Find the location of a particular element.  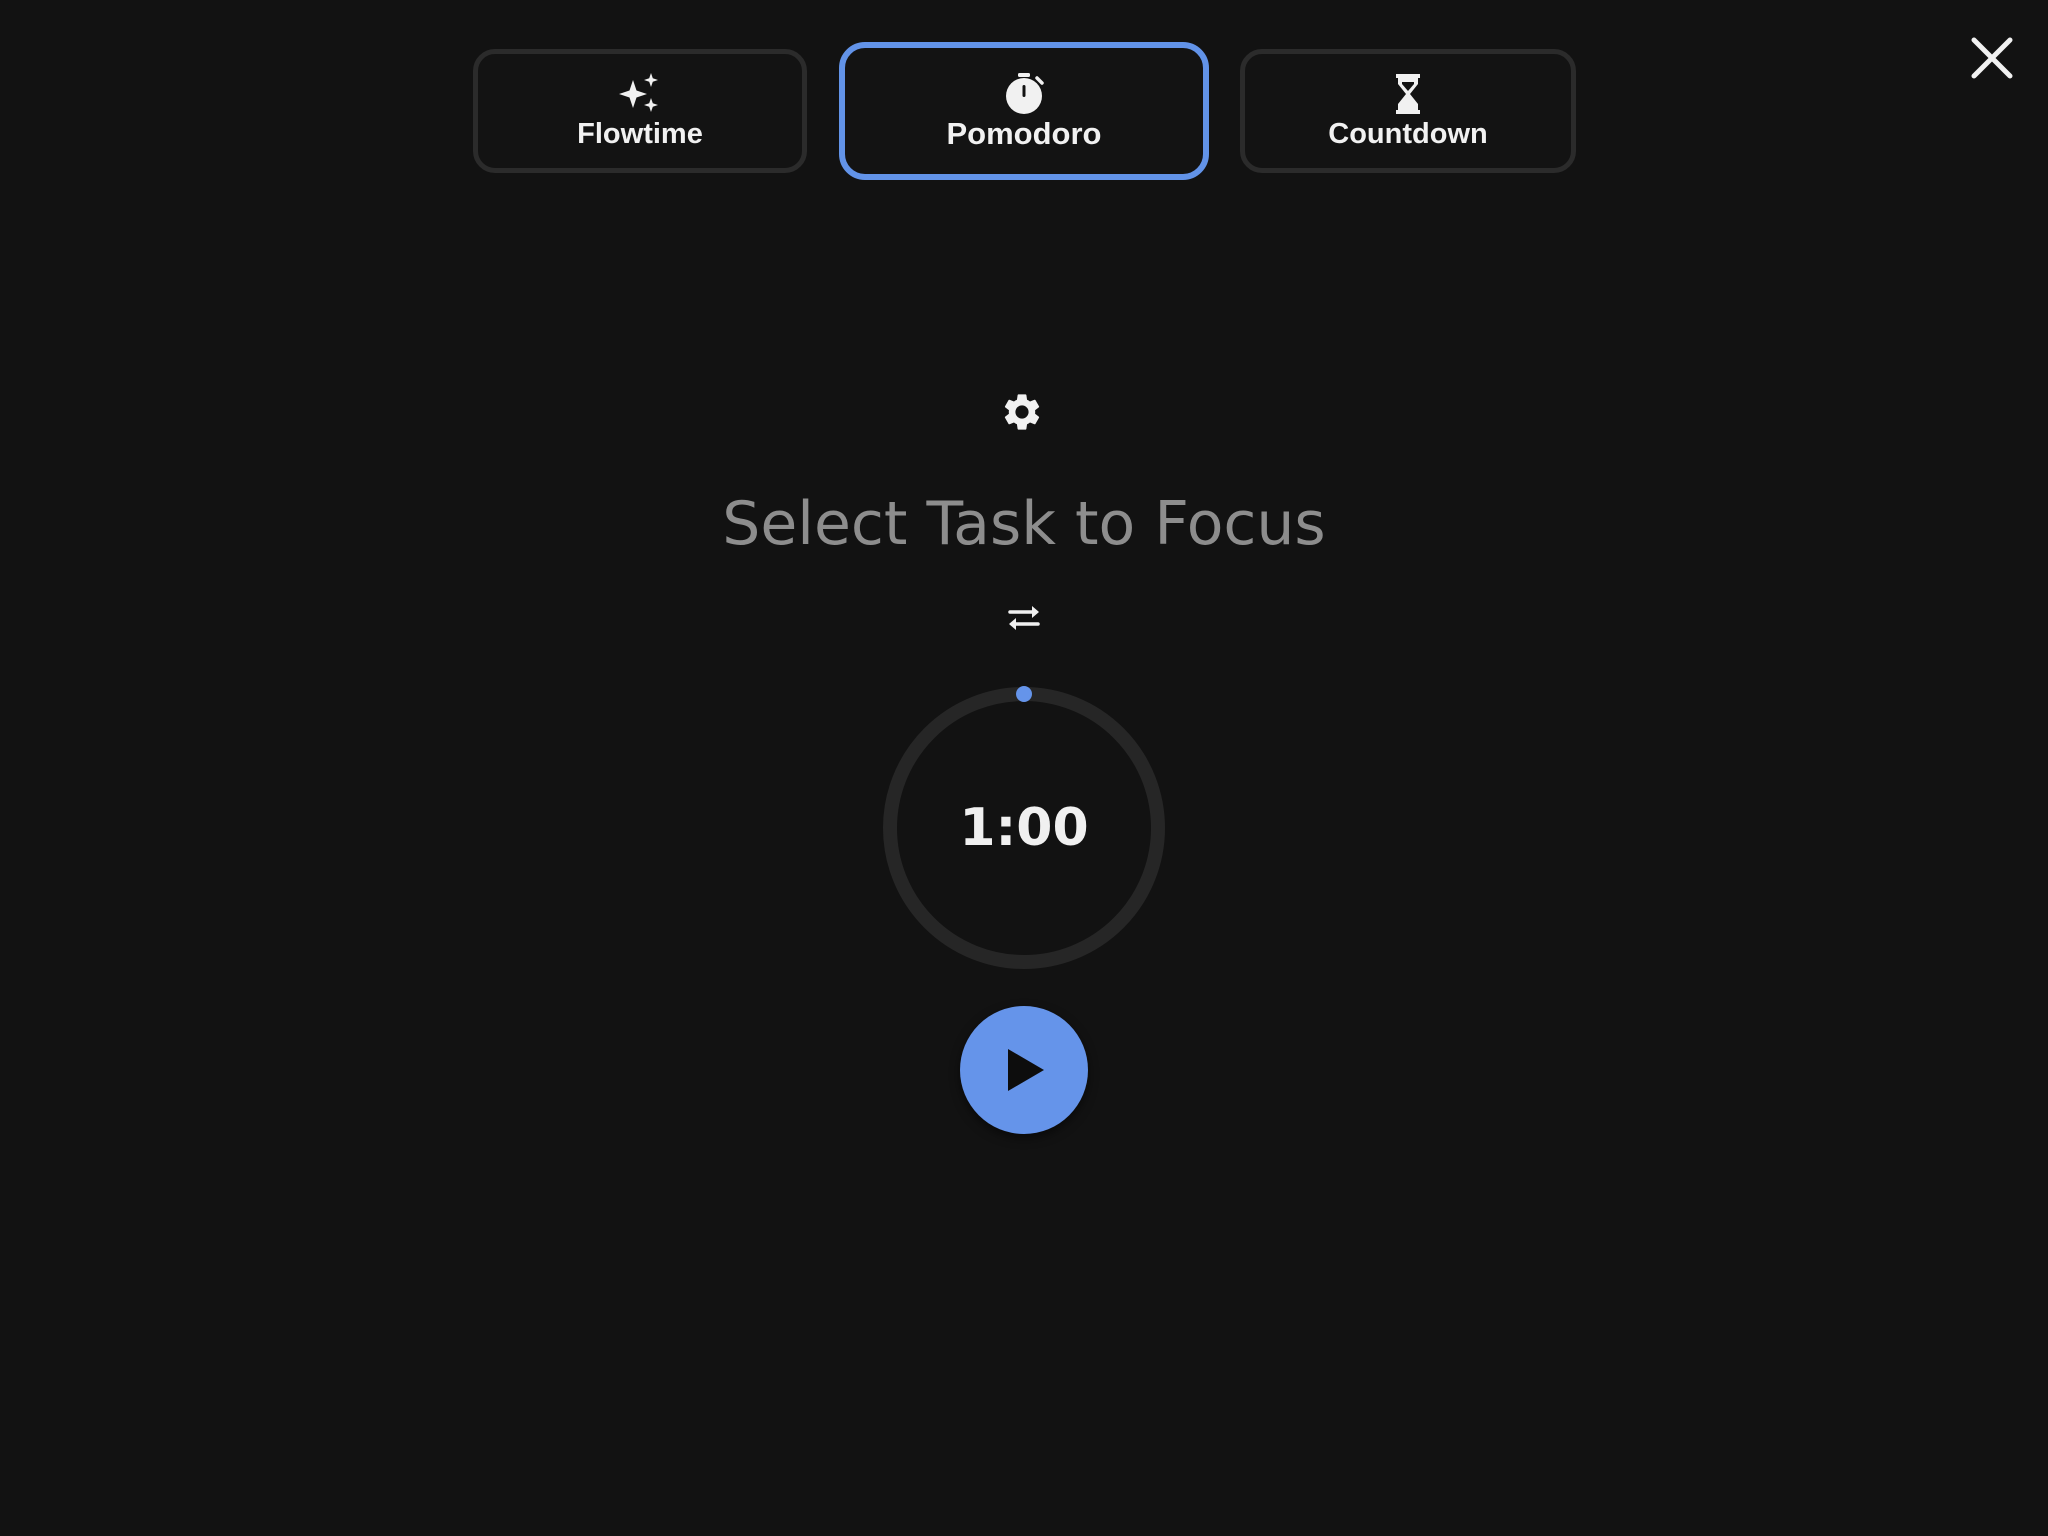

sparkles-icon is located at coordinates (640, 94).